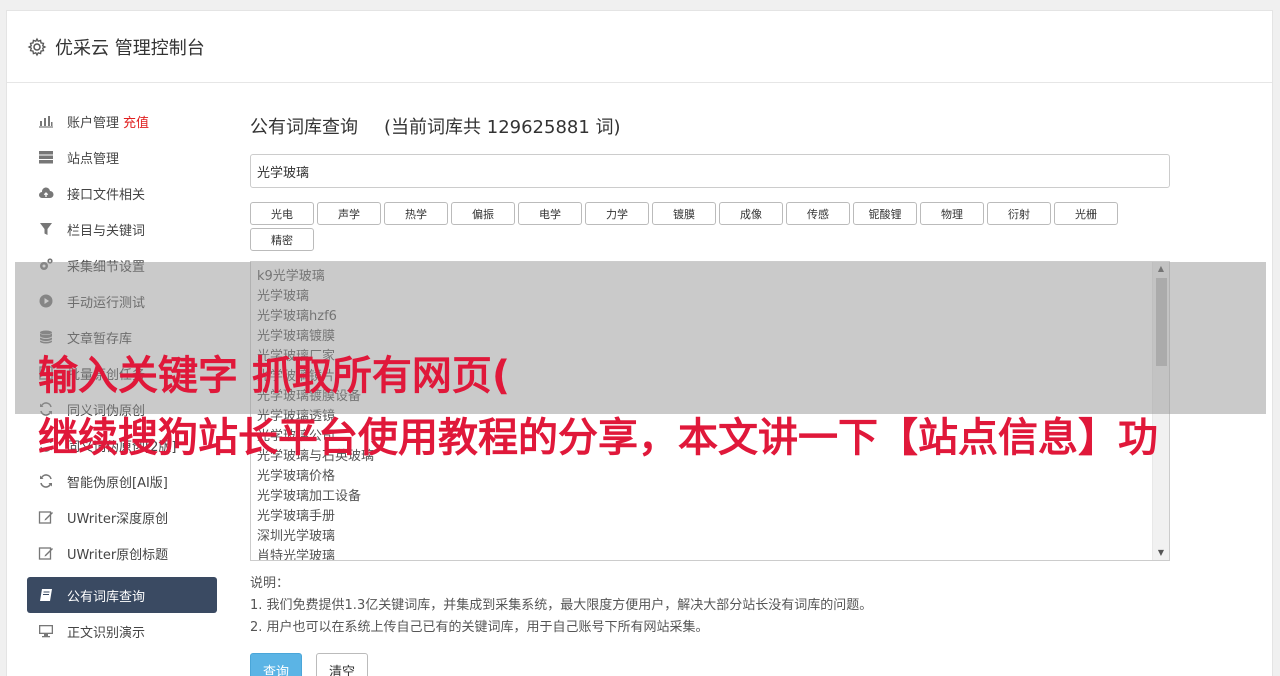  Describe the element at coordinates (106, 597) in the screenshot. I see `sidebar-item-label: 公有词库查询` at that location.